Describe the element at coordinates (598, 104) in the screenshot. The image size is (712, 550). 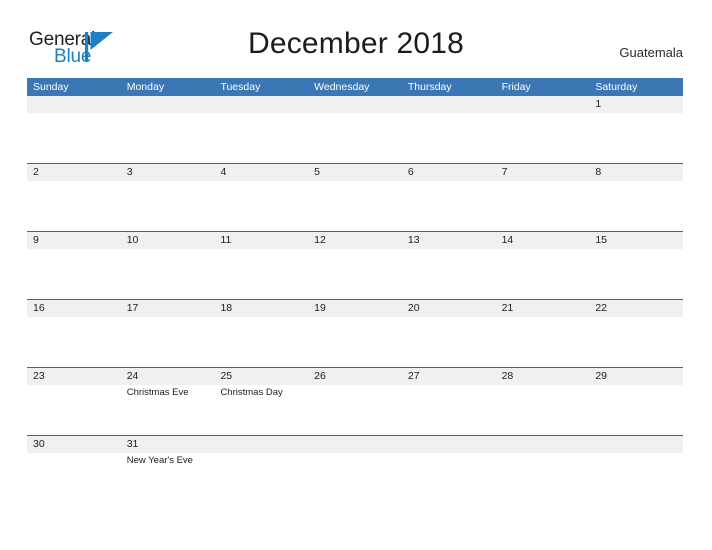
I see `day-number: 1` at that location.